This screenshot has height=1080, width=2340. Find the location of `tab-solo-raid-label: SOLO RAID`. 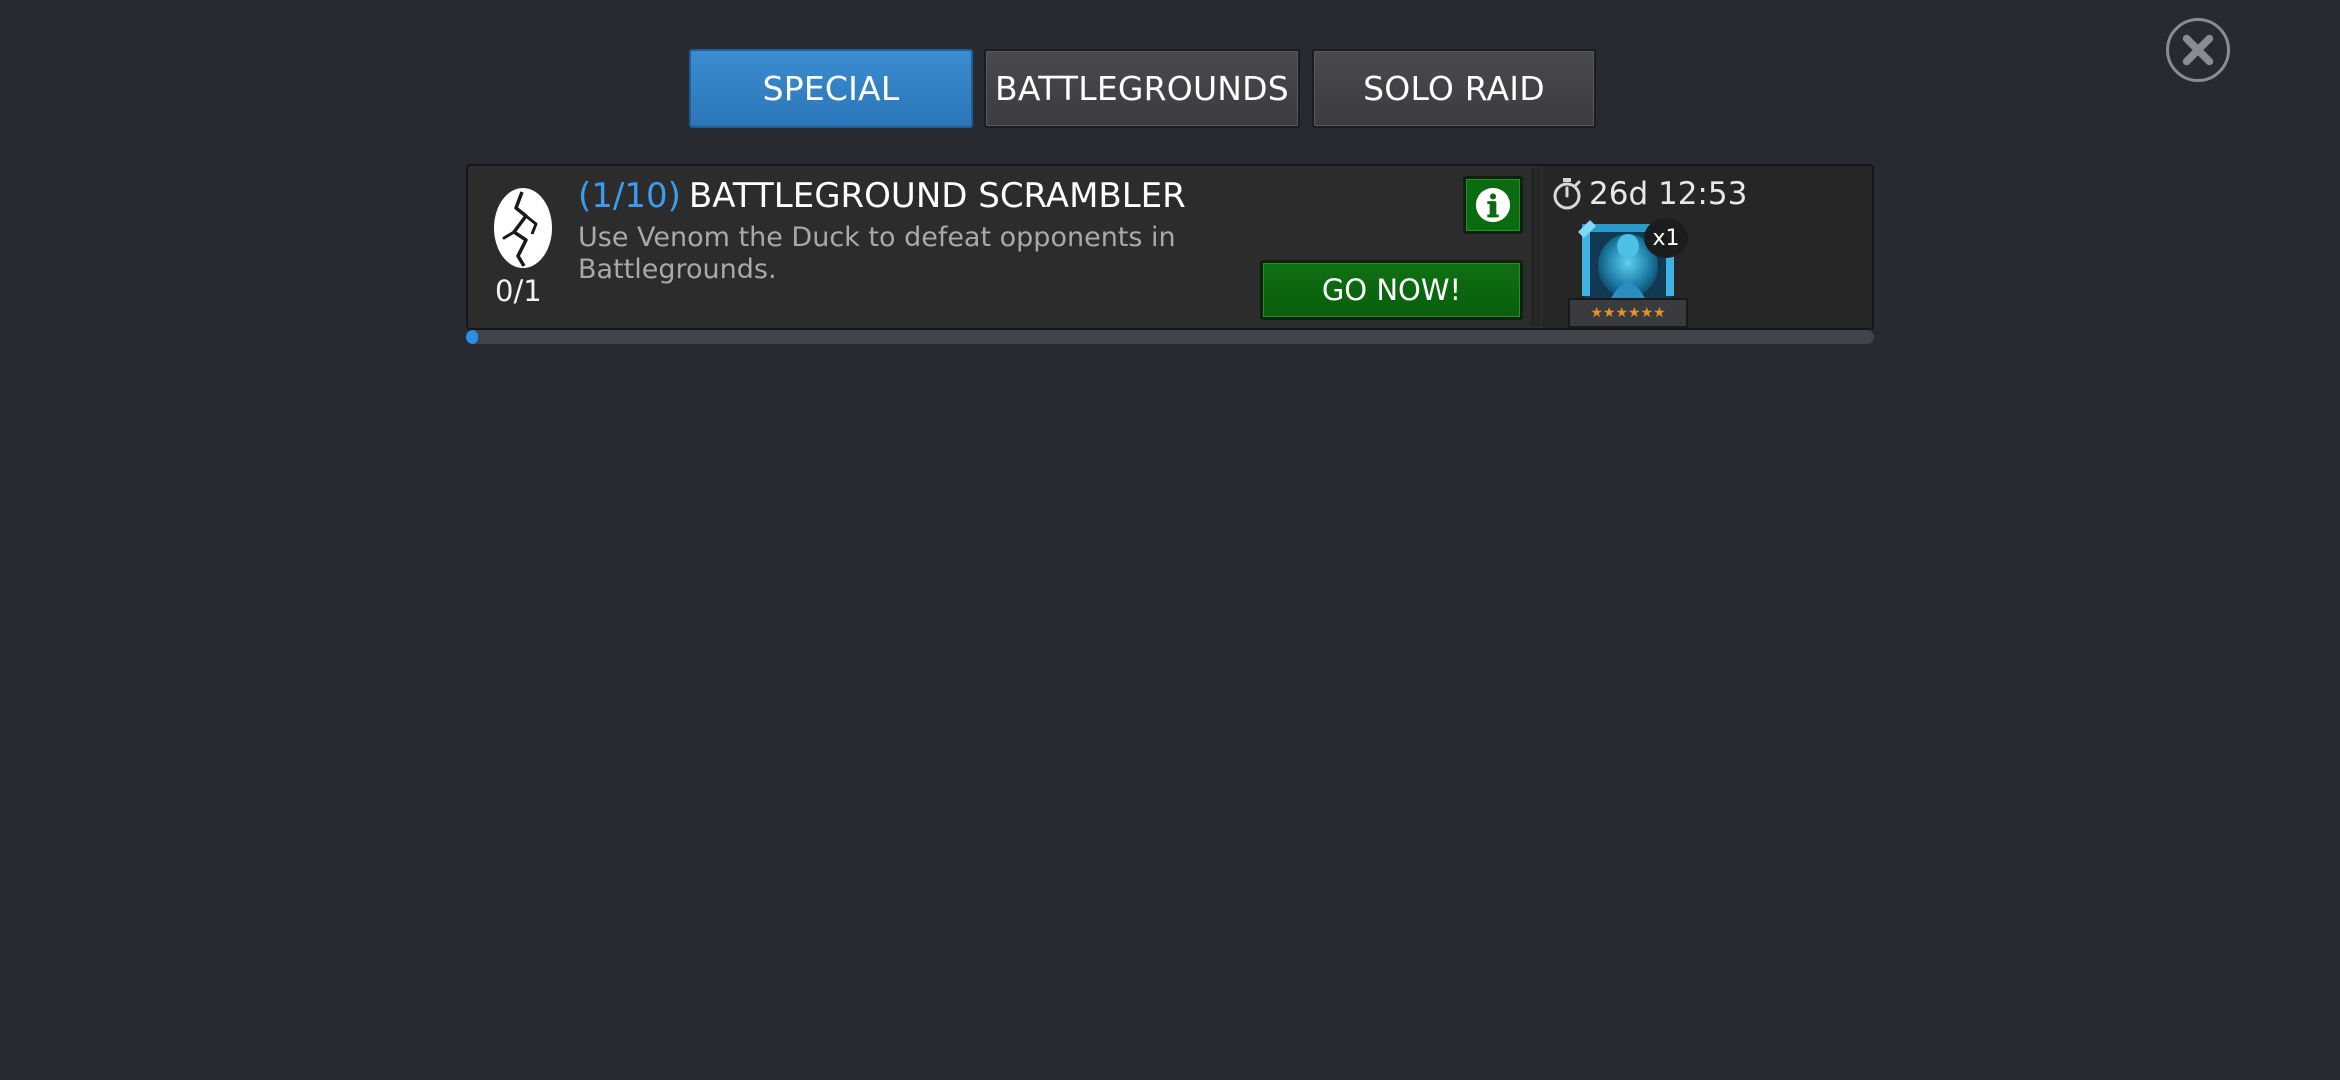

tab-solo-raid-label: SOLO RAID is located at coordinates (1454, 88).